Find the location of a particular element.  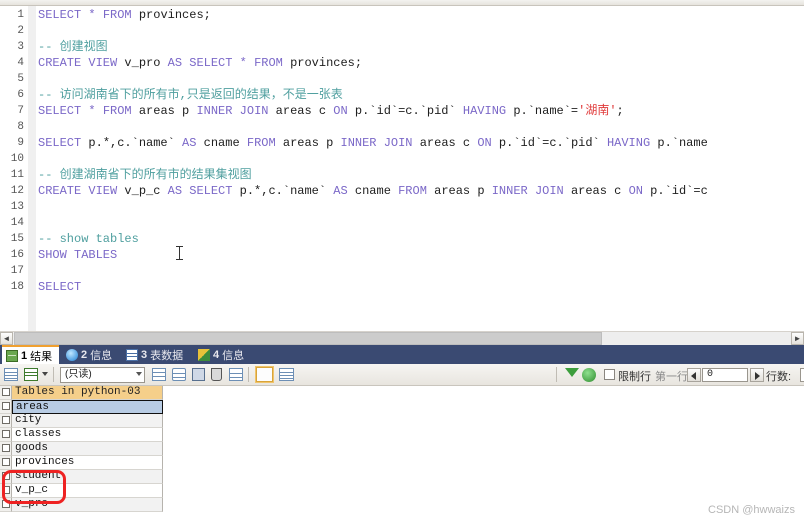

table-row: v_pro is located at coordinates (81, 505).